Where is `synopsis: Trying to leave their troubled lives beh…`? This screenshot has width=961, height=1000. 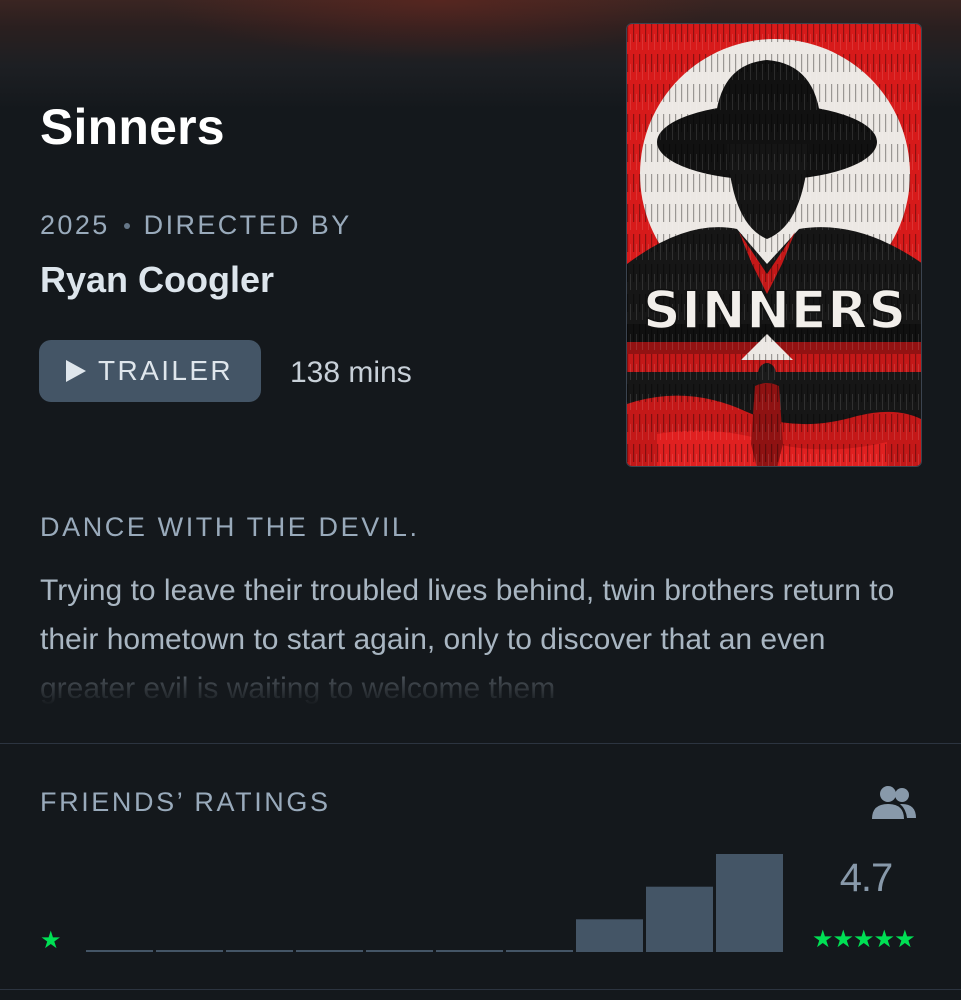 synopsis: Trying to leave their troubled lives beh… is located at coordinates (480, 636).